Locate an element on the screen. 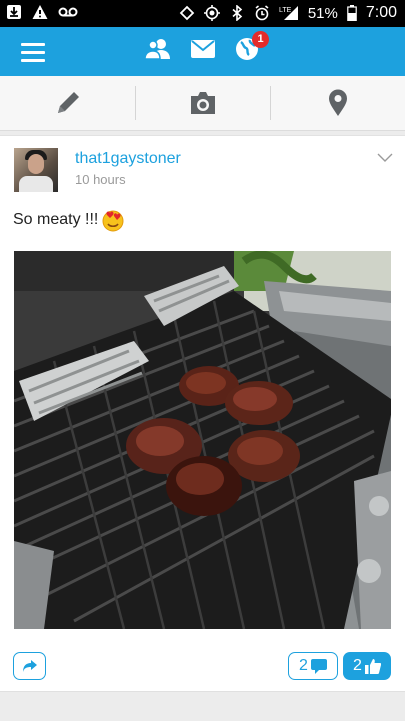  voicemail-icon is located at coordinates (68, 12).